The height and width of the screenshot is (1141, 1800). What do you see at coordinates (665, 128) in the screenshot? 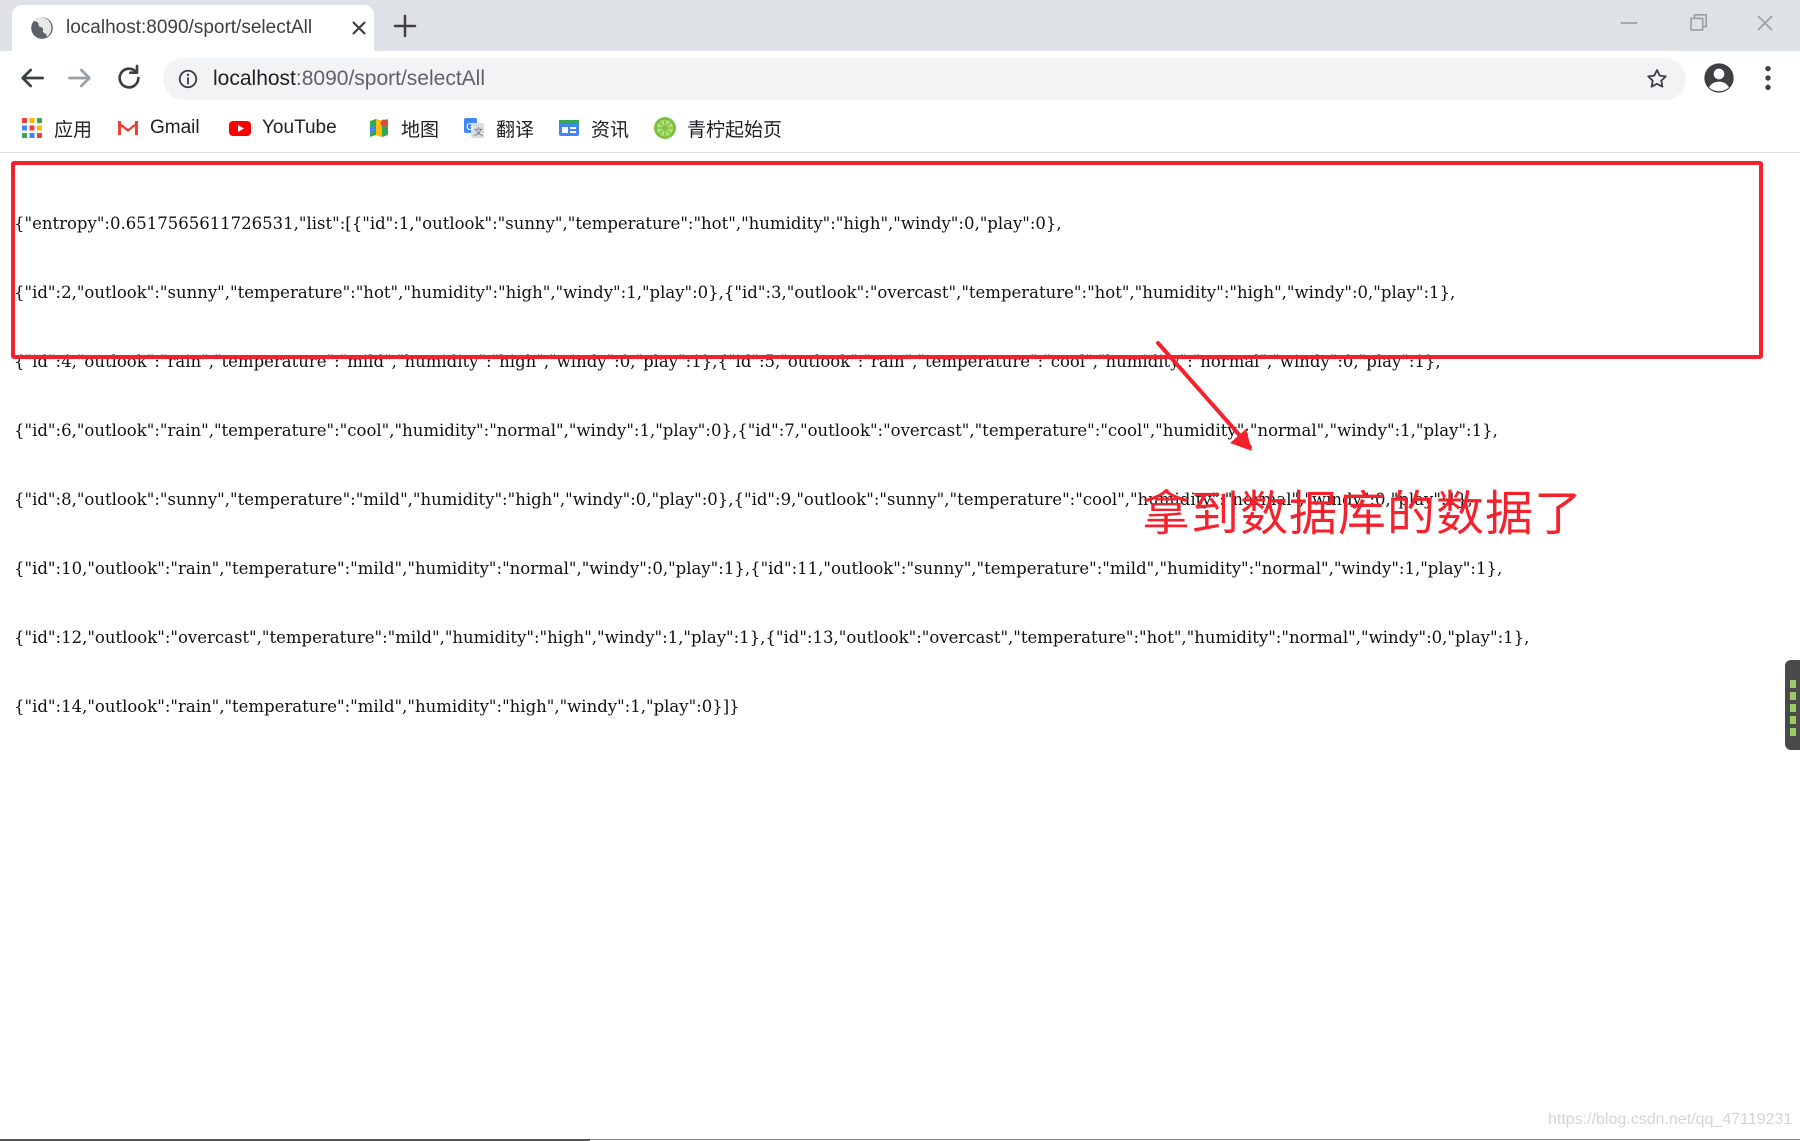
I see `lime-icon` at bounding box center [665, 128].